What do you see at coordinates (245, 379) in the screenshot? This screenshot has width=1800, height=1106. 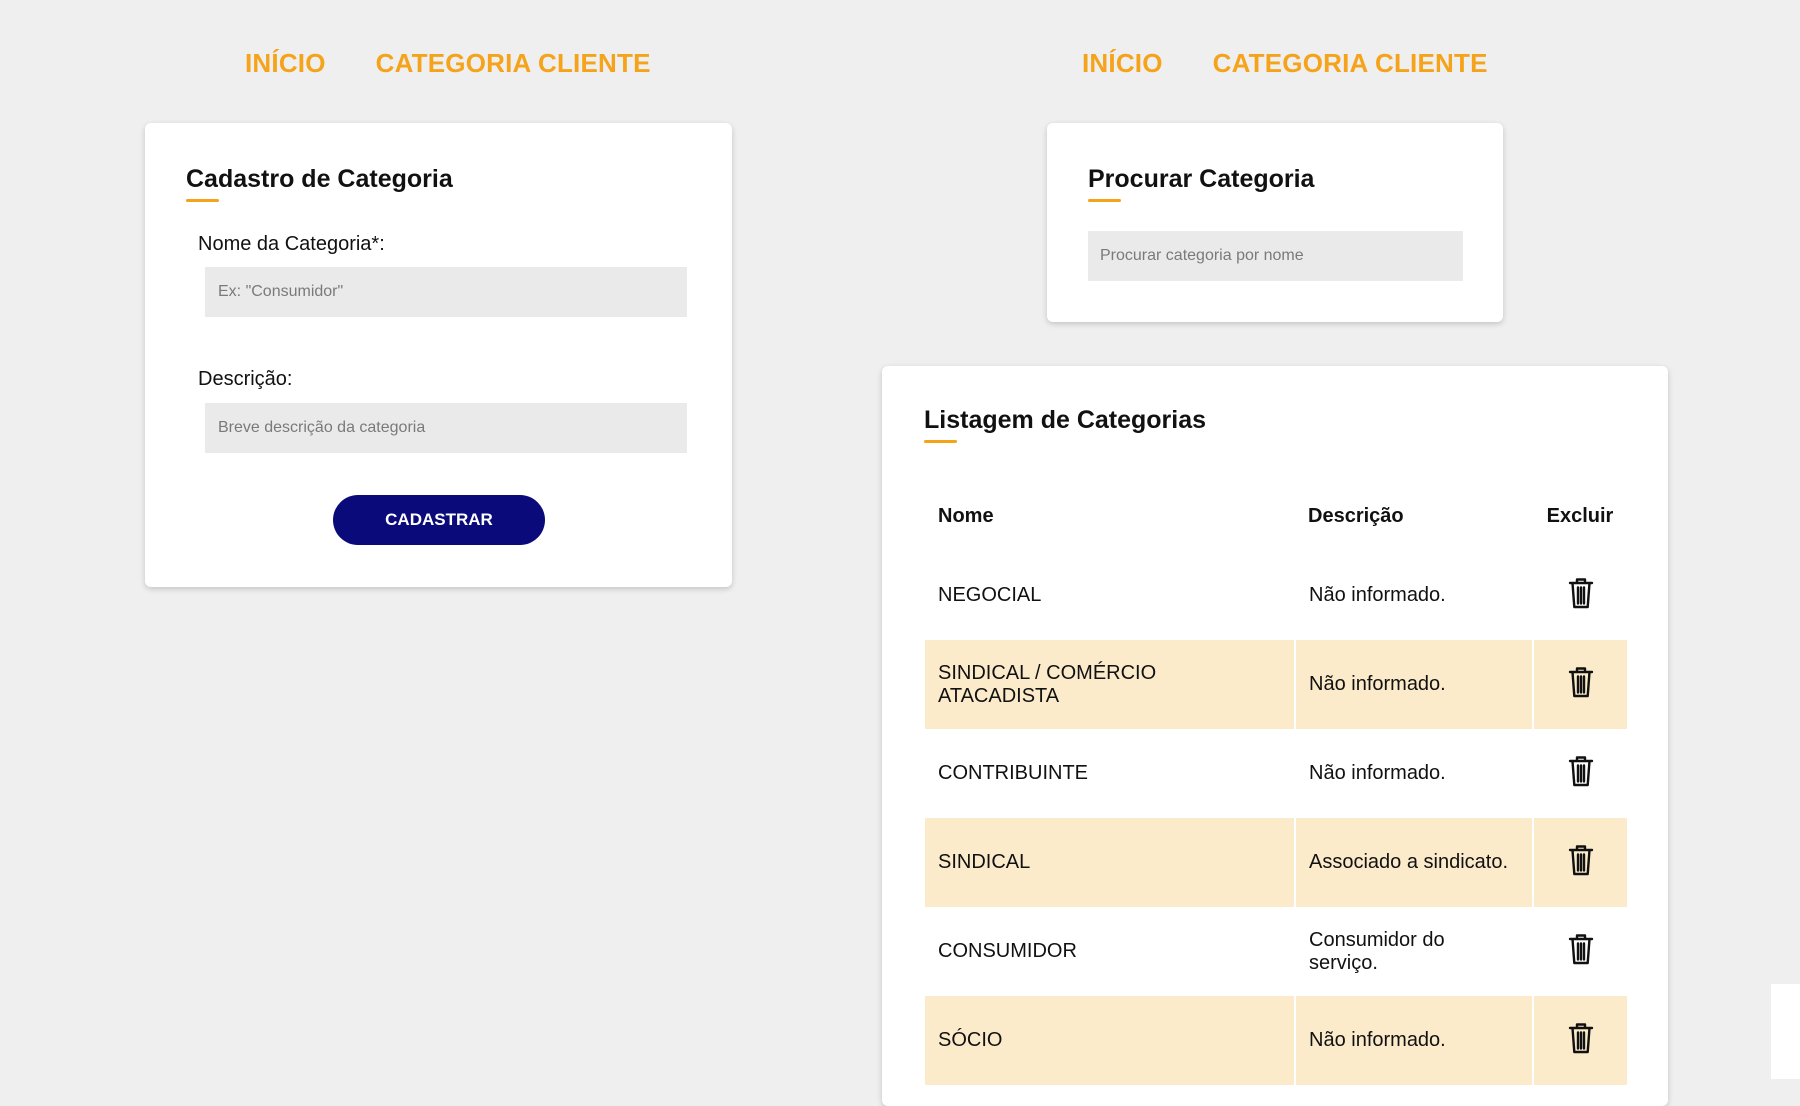 I see `category-description-label: Descrição:` at bounding box center [245, 379].